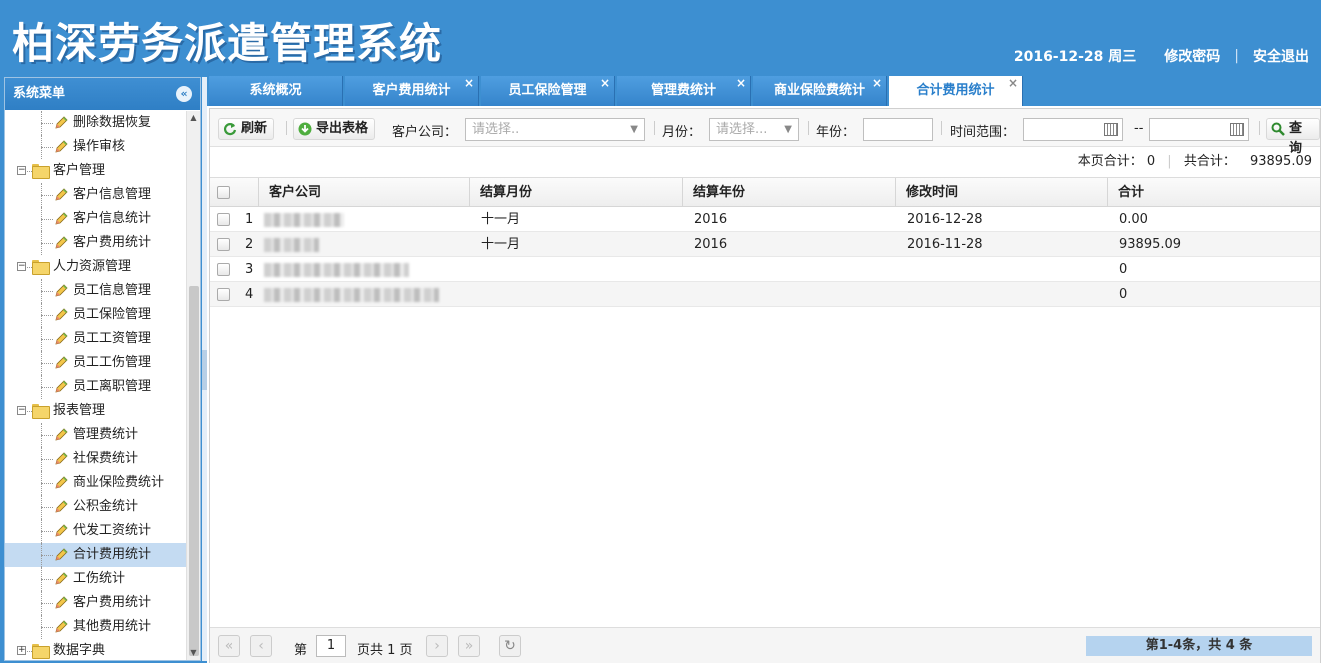 This screenshot has width=1321, height=663. Describe the element at coordinates (1293, 137) in the screenshot. I see `query-button: 查询` at that location.